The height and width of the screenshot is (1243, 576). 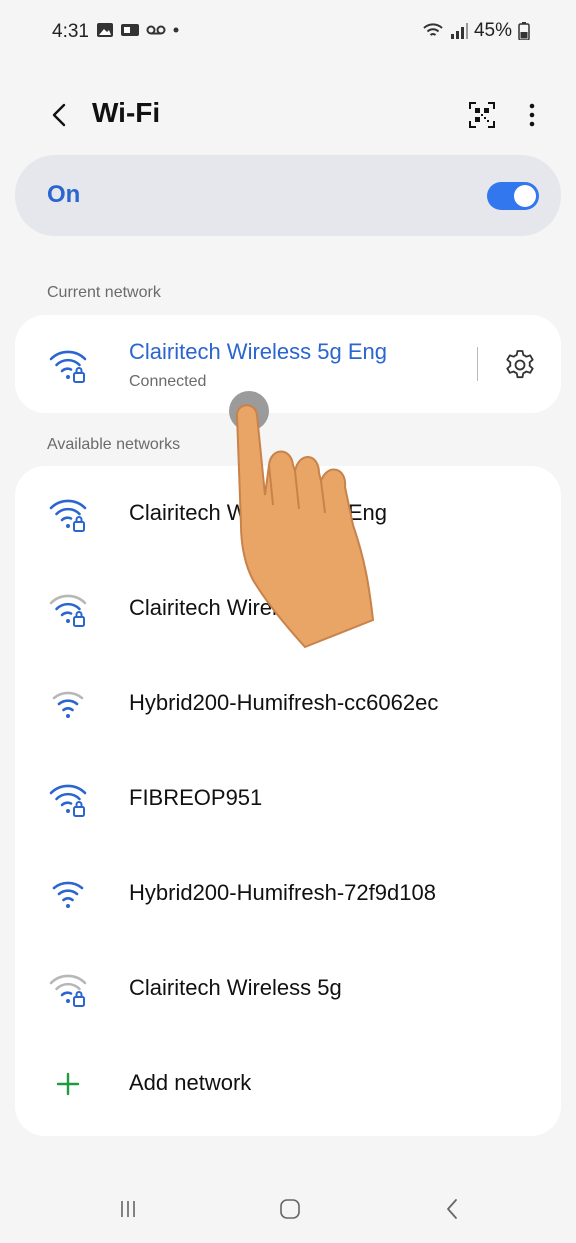 What do you see at coordinates (288, 33) in the screenshot?
I see `status-bar: 4:31 45%` at bounding box center [288, 33].